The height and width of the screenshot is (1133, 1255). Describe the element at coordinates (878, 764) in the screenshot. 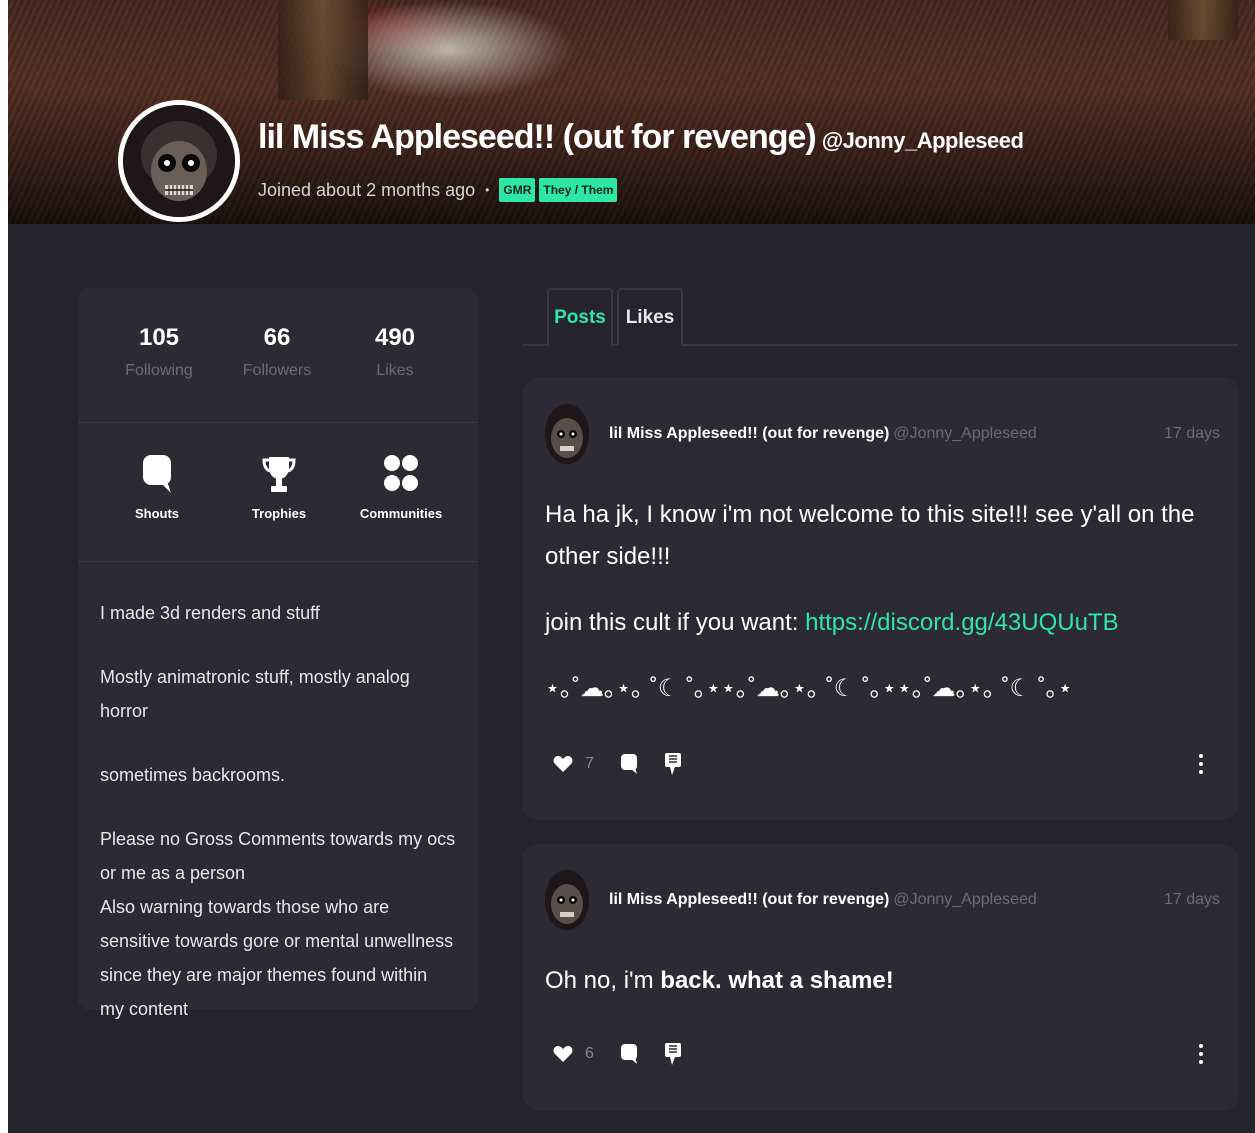

I see `post-actions: 7` at that location.